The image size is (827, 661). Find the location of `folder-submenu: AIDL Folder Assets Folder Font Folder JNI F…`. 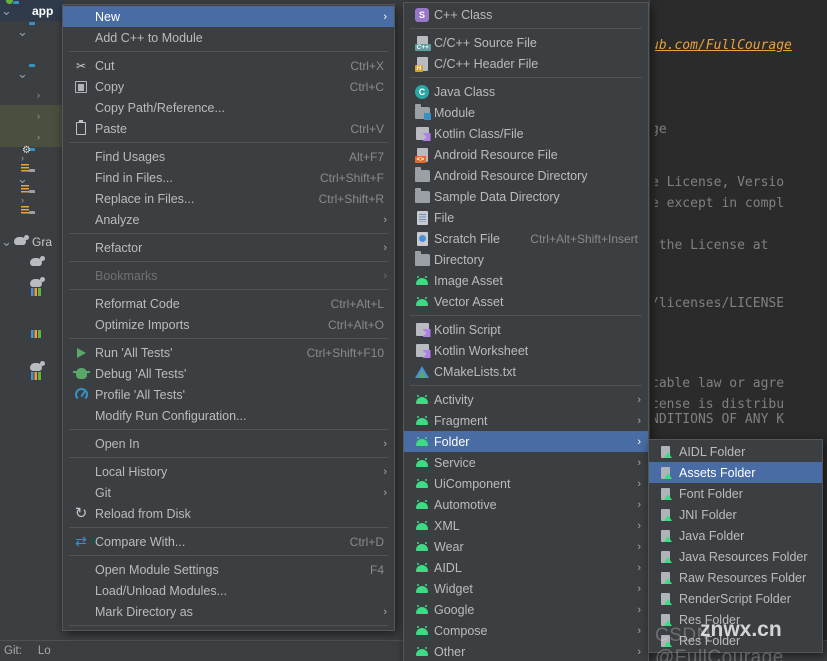

folder-submenu: AIDL Folder Assets Folder Font Folder JNI F… is located at coordinates (735, 546).